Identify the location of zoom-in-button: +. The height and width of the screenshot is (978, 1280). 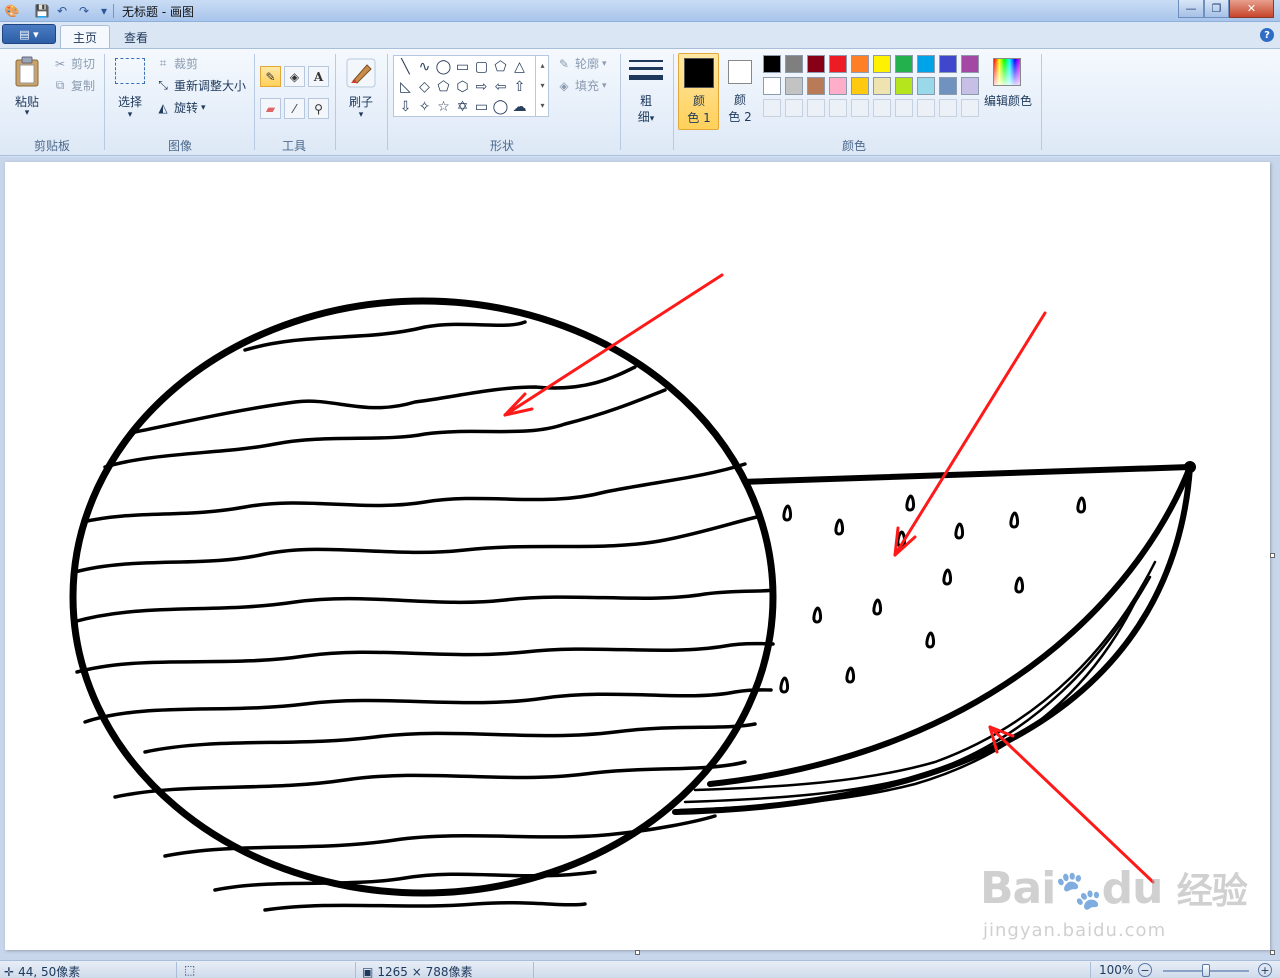
(1265, 970).